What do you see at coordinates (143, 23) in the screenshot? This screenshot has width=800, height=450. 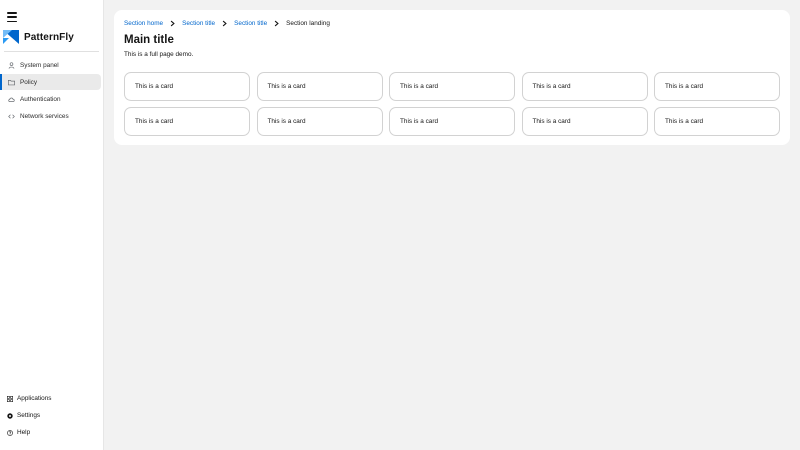 I see `breadcrumb-link-section-home: Section home` at bounding box center [143, 23].